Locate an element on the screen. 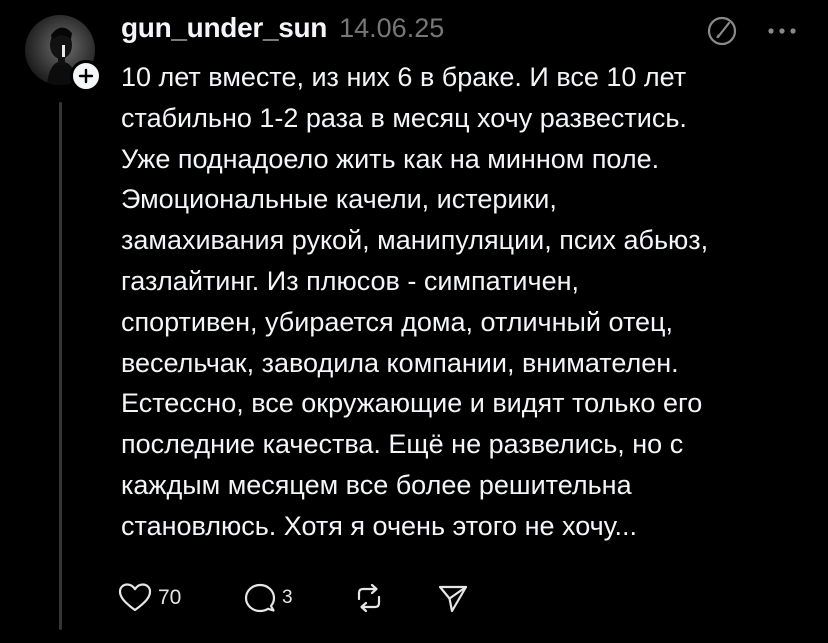 The width and height of the screenshot is (828, 643). thread-line is located at coordinates (60, 366).